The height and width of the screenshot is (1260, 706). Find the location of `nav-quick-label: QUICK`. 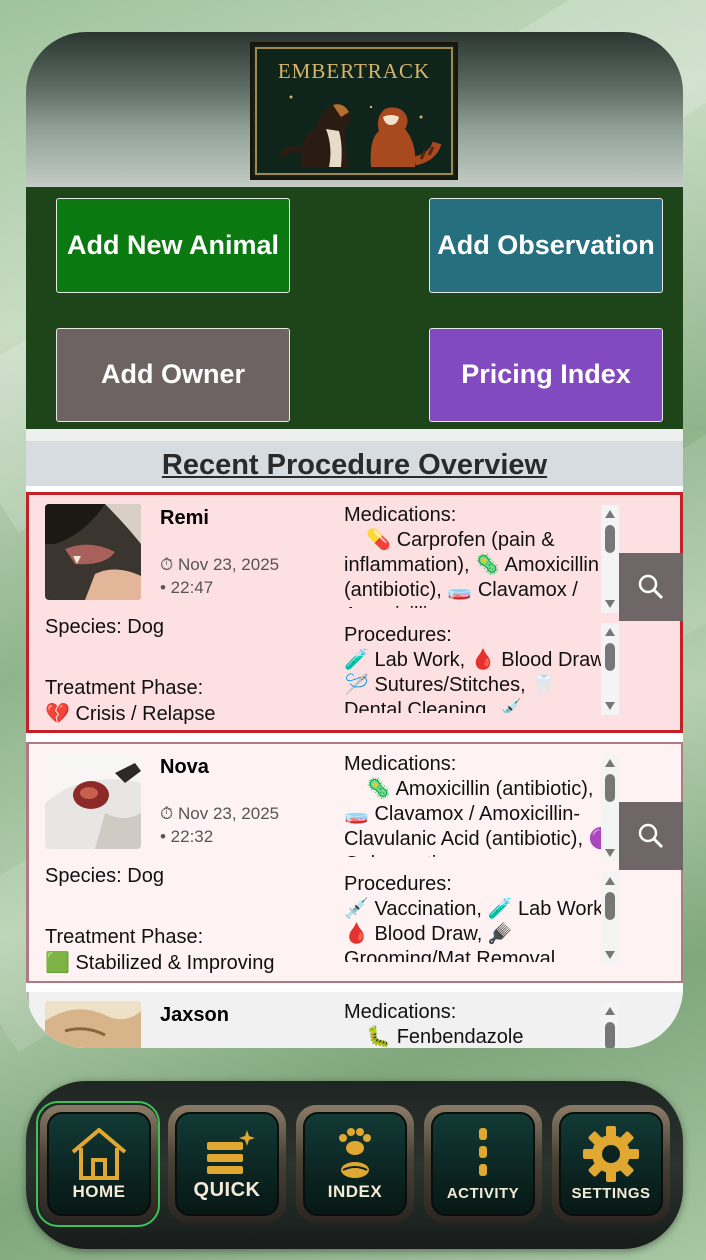

nav-quick-label: QUICK is located at coordinates (227, 1190).